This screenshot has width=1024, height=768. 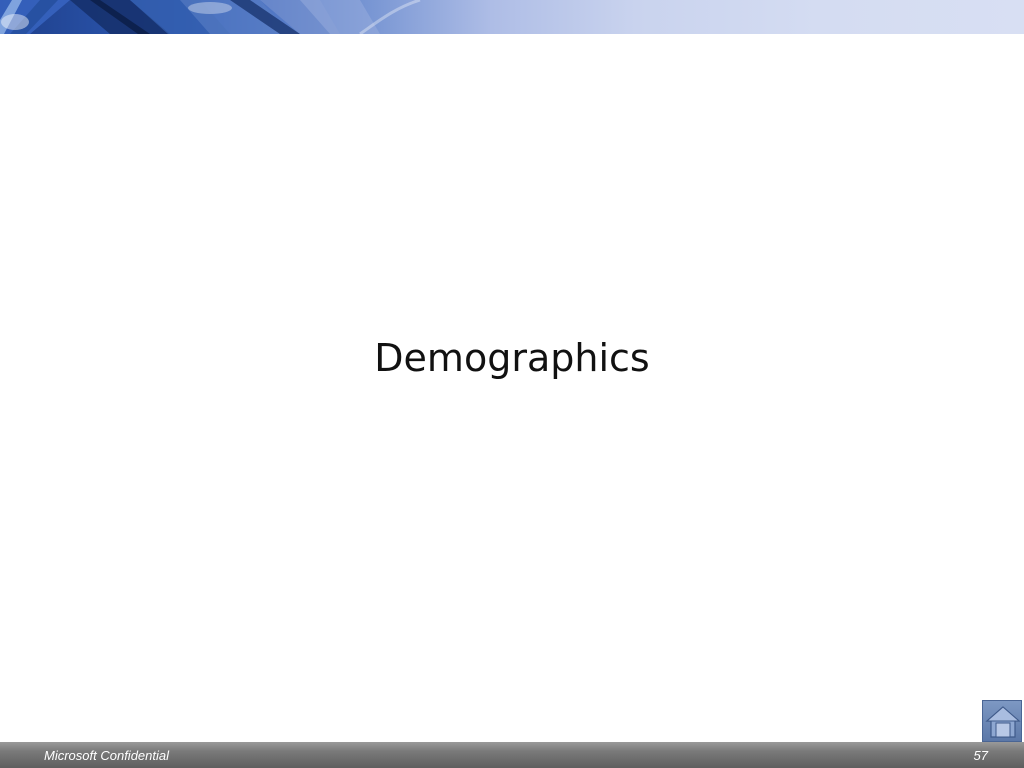 What do you see at coordinates (512, 358) in the screenshot?
I see `slide-title: Demographics` at bounding box center [512, 358].